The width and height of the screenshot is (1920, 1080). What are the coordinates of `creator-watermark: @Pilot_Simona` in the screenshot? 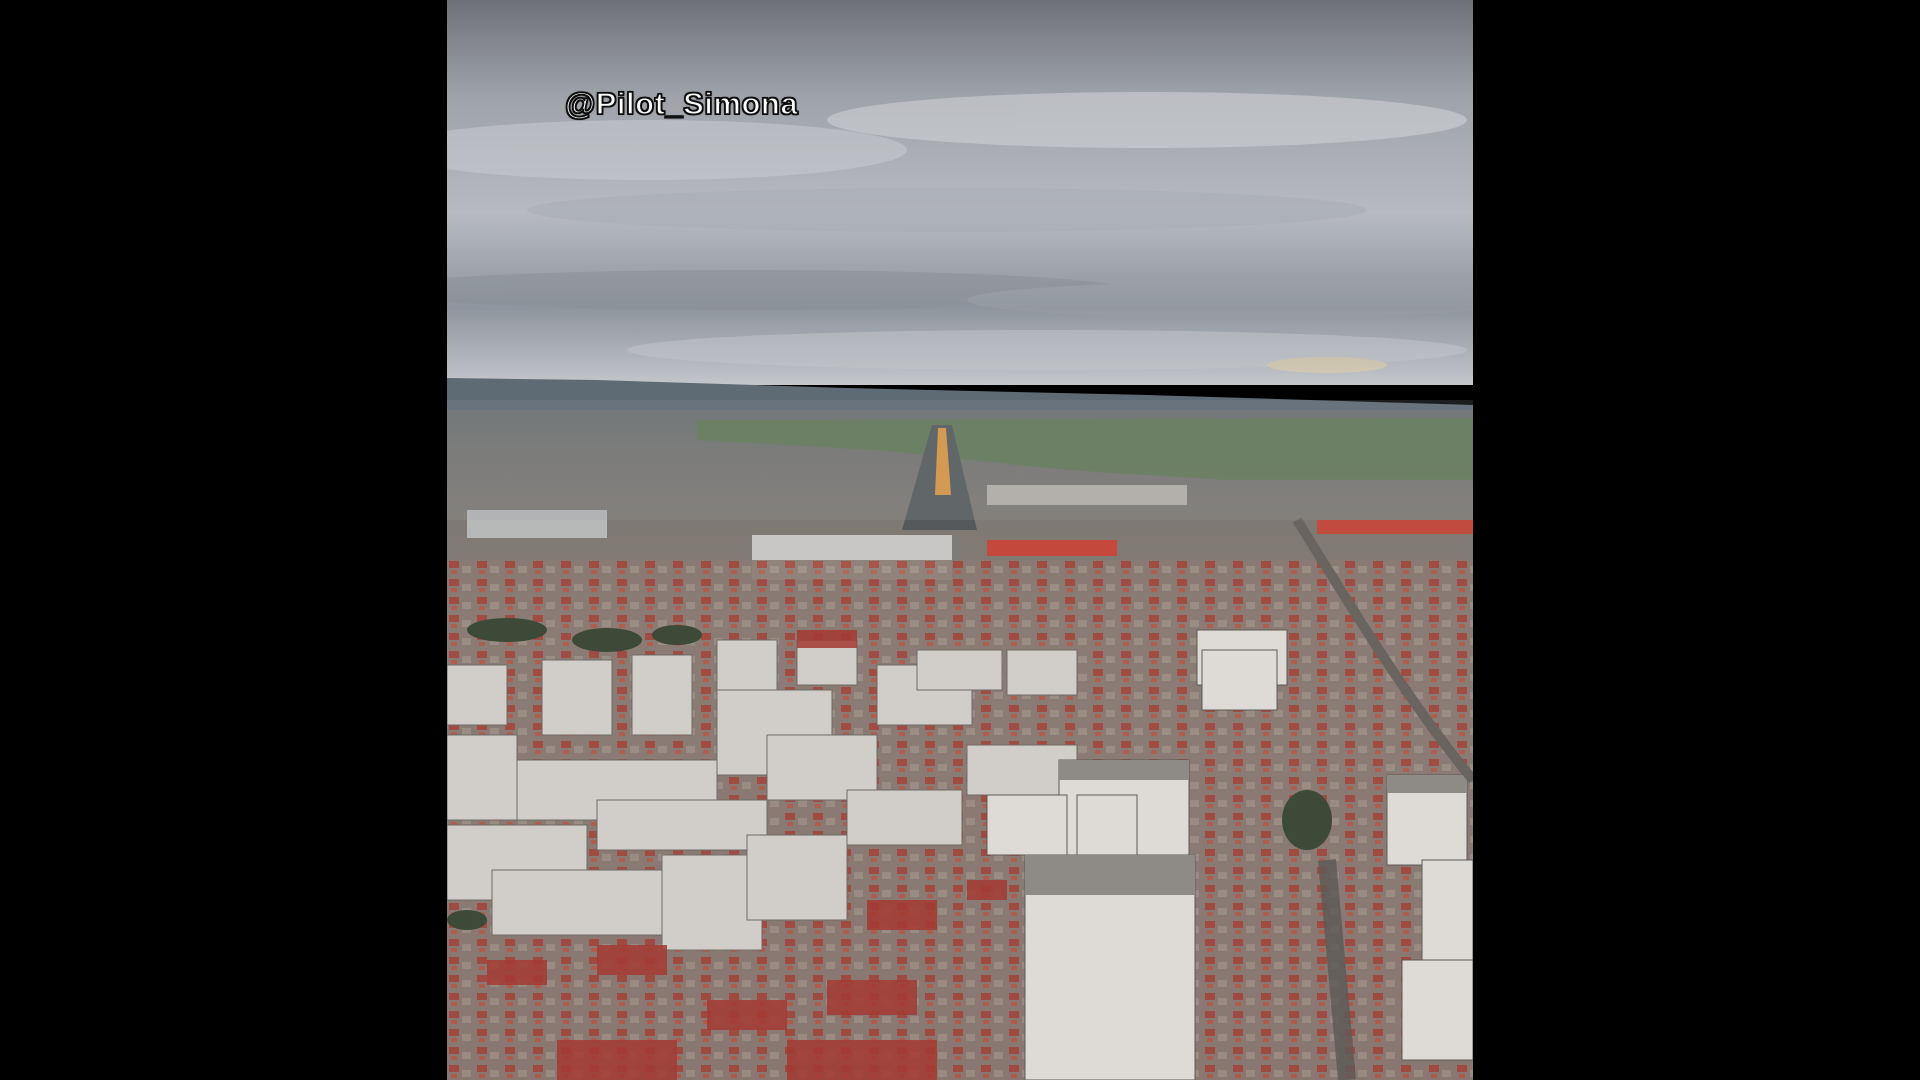 It's located at (681, 103).